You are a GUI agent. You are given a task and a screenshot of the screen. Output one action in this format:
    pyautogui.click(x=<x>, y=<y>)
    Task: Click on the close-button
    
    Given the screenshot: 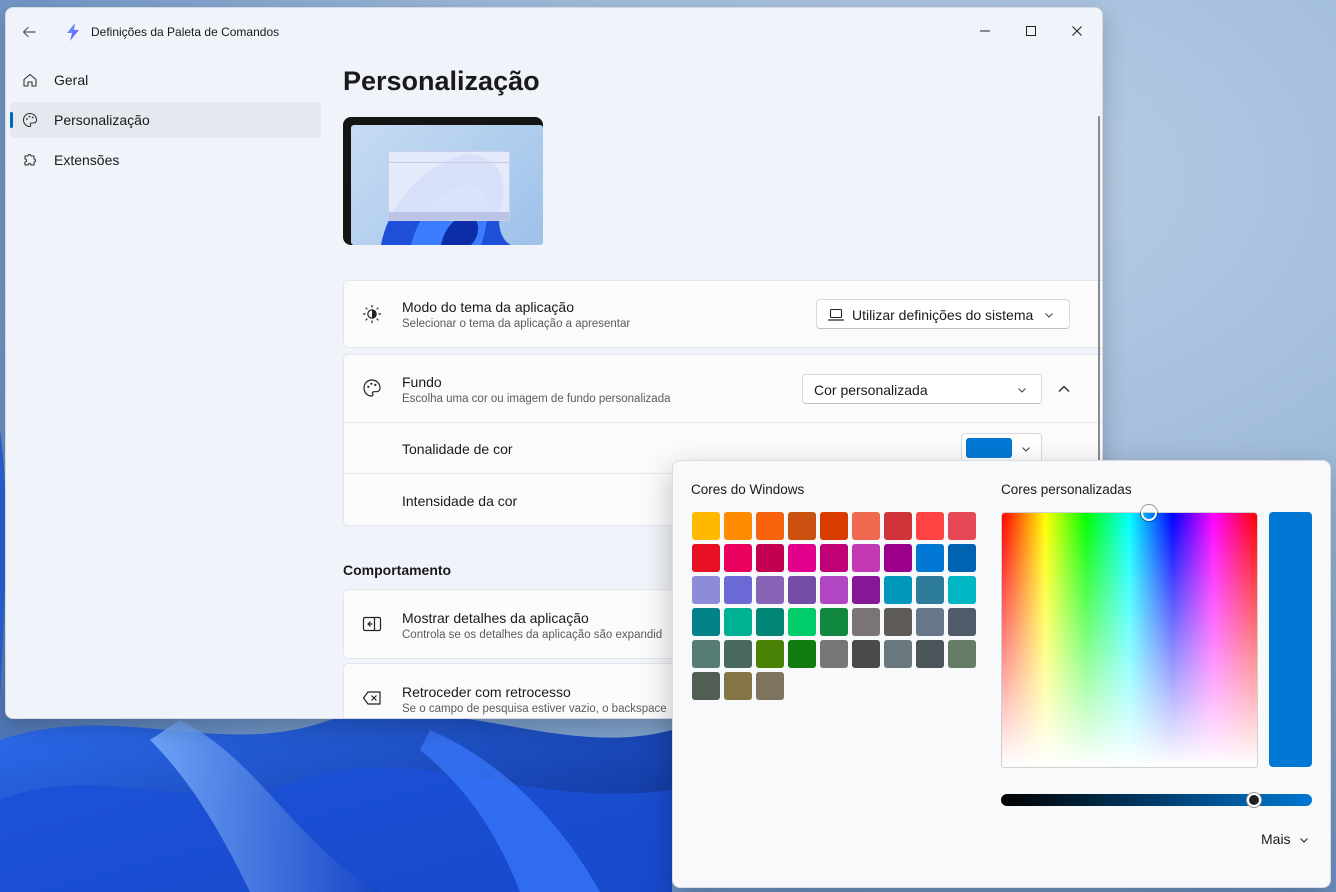 What is the action you would take?
    pyautogui.click(x=1077, y=31)
    